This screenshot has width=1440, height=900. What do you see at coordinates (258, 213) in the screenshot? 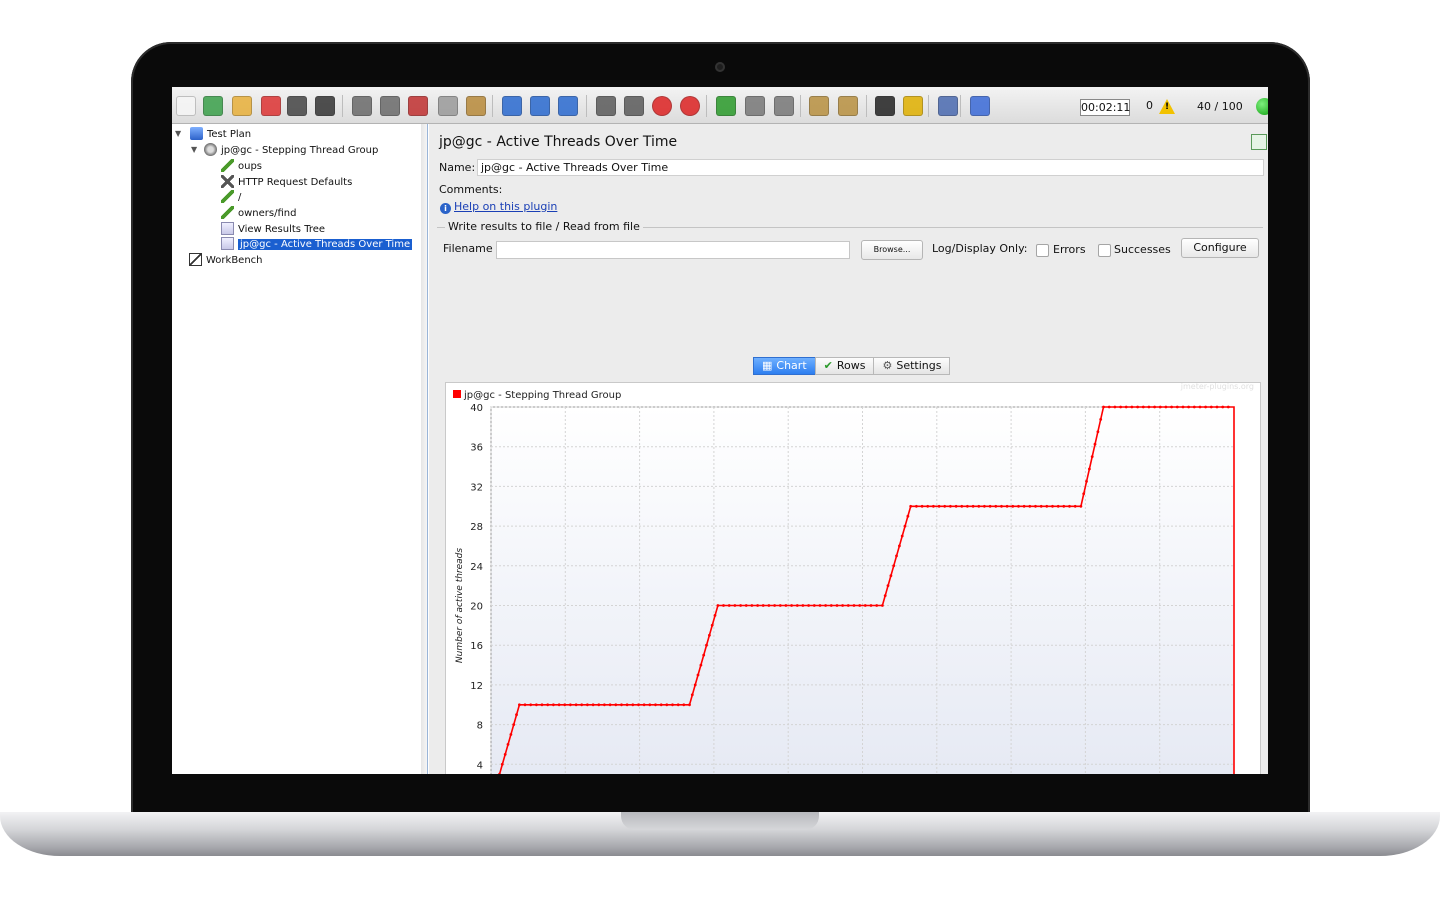
I see `tree-node-owners-find: owners/find` at bounding box center [258, 213].